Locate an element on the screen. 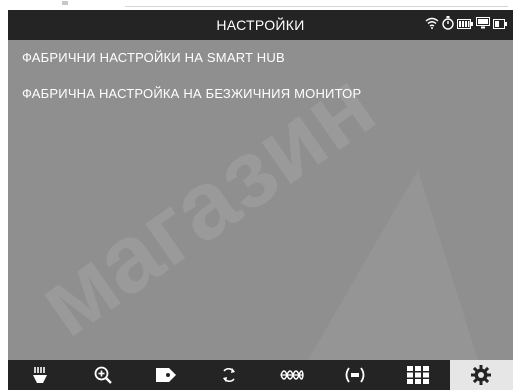 The width and height of the screenshot is (513, 390). zoom-in-icon is located at coordinates (103, 375).